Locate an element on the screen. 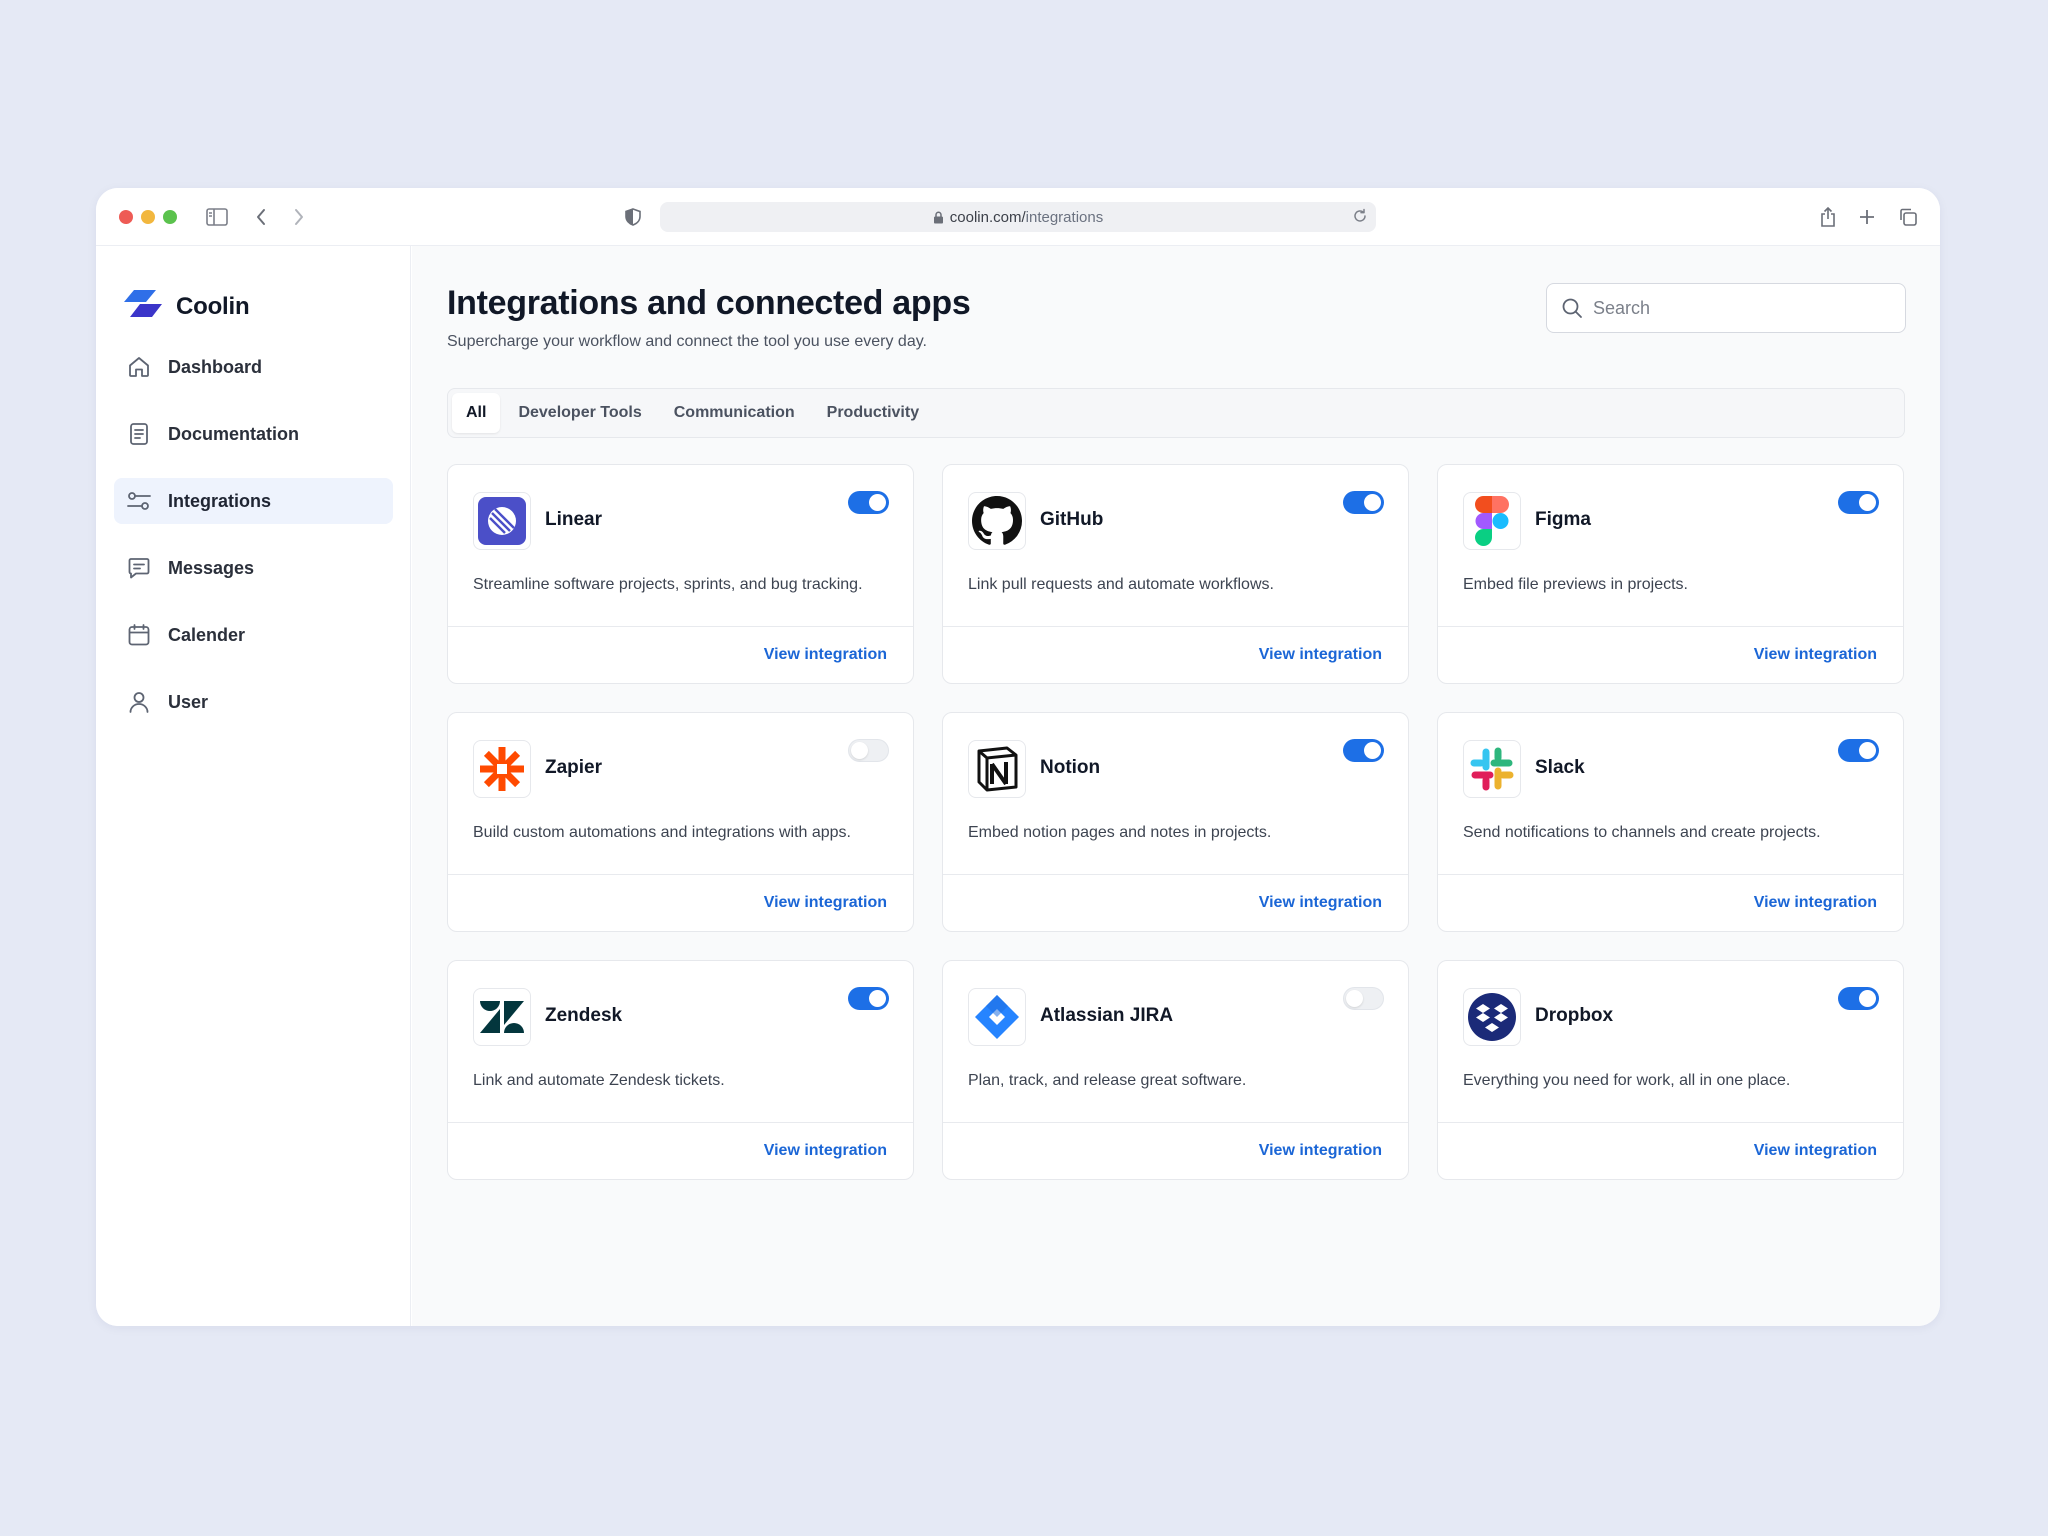 The image size is (2048, 1536). close-window-button is located at coordinates (126, 217).